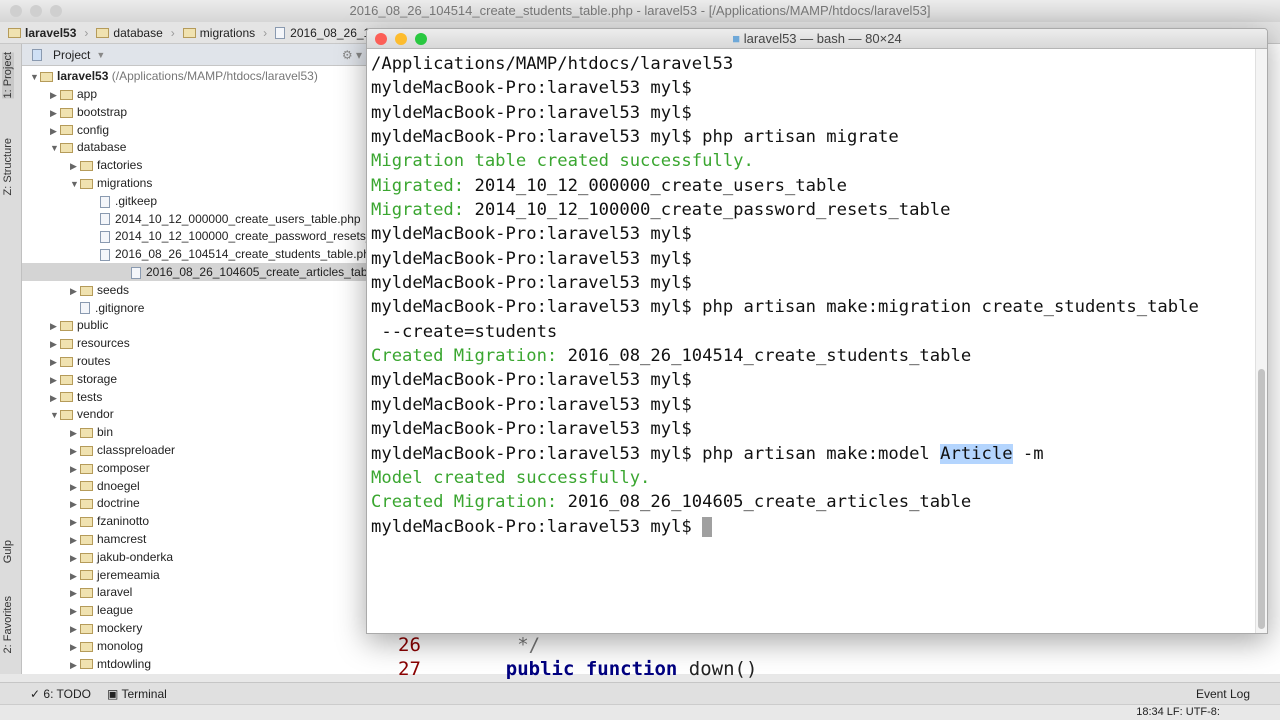 This screenshot has width=1280, height=720. Describe the element at coordinates (8, 624) in the screenshot. I see `tab-favorites: 2: Favorites` at that location.